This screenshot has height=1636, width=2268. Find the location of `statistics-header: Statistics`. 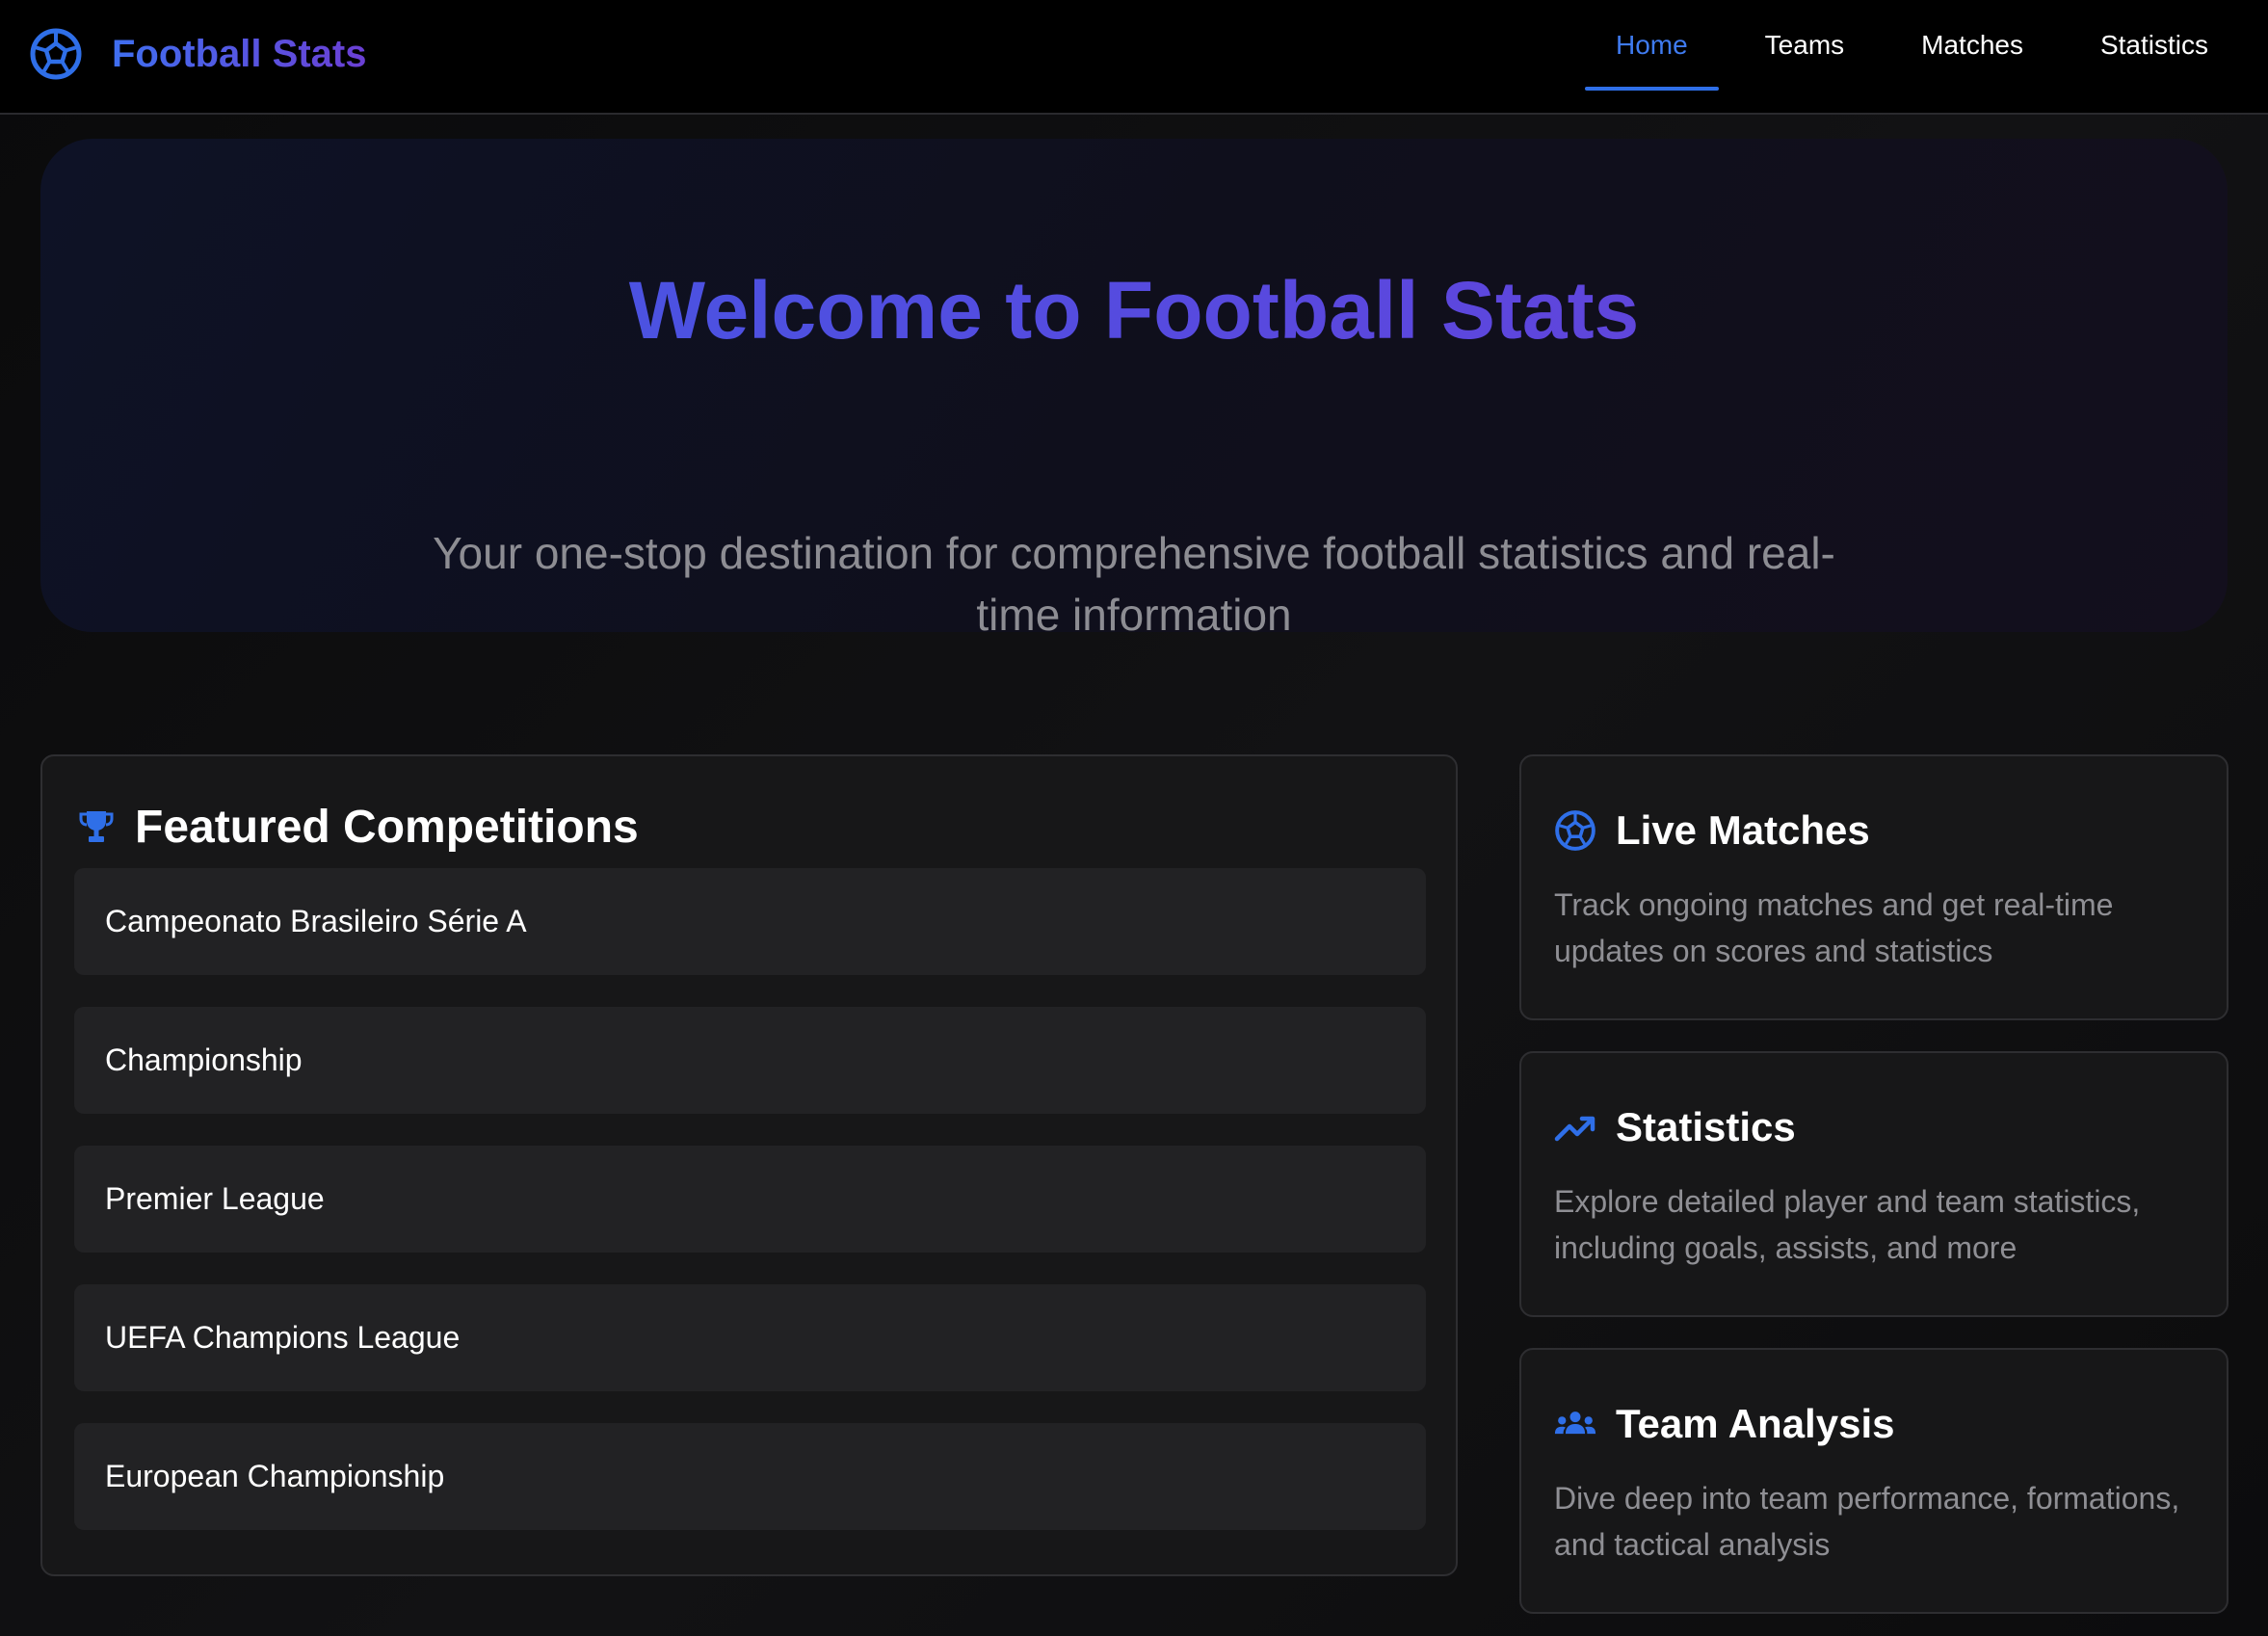

statistics-header: Statistics is located at coordinates (1675, 1127).